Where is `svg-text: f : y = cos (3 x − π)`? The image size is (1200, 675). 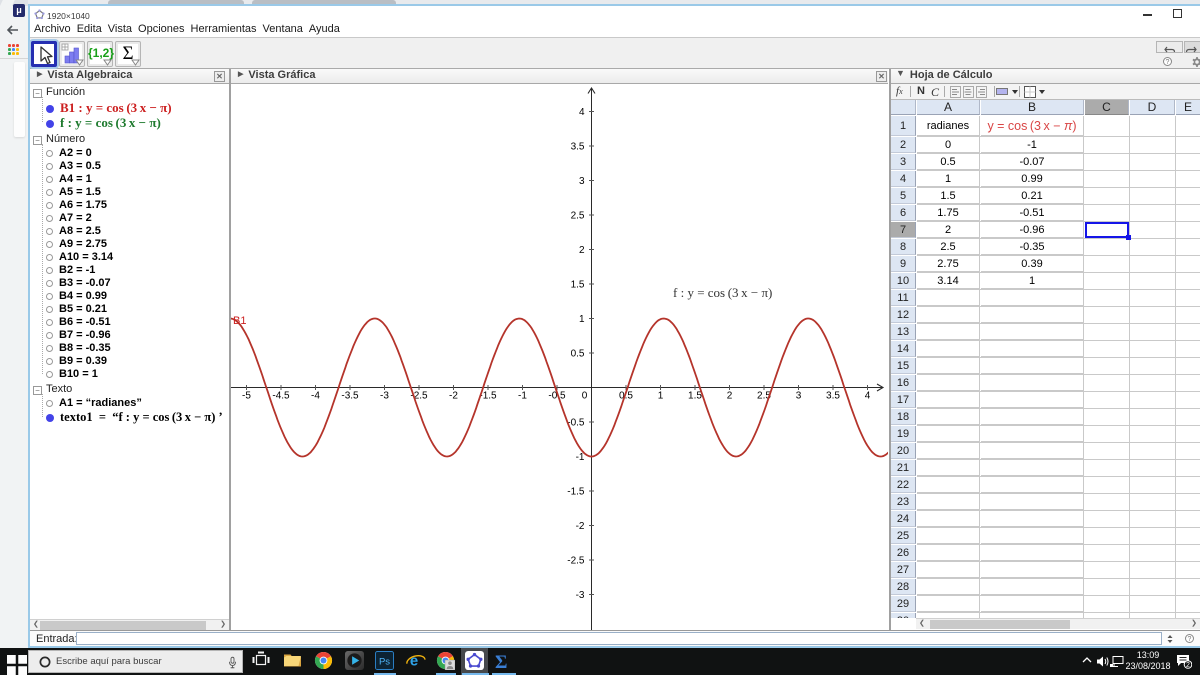
svg-text: f : y = cos (3 x − π) is located at coordinates (722, 292).